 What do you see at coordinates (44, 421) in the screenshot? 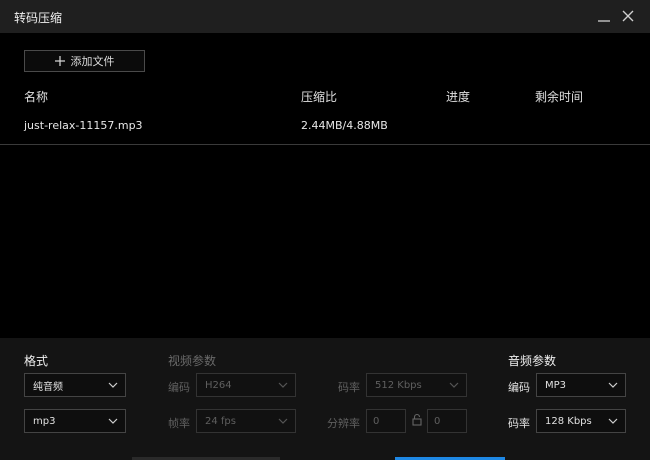
I see `format-container-value: mp3` at bounding box center [44, 421].